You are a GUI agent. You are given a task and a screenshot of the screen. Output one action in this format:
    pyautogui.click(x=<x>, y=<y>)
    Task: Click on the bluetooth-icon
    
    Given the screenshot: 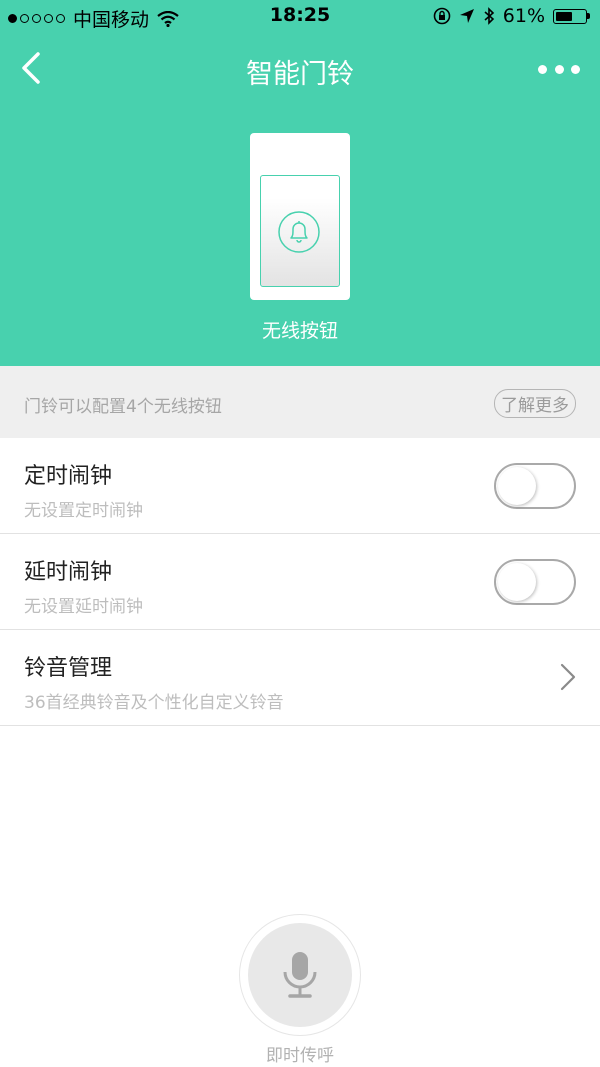 What is the action you would take?
    pyautogui.click(x=489, y=16)
    